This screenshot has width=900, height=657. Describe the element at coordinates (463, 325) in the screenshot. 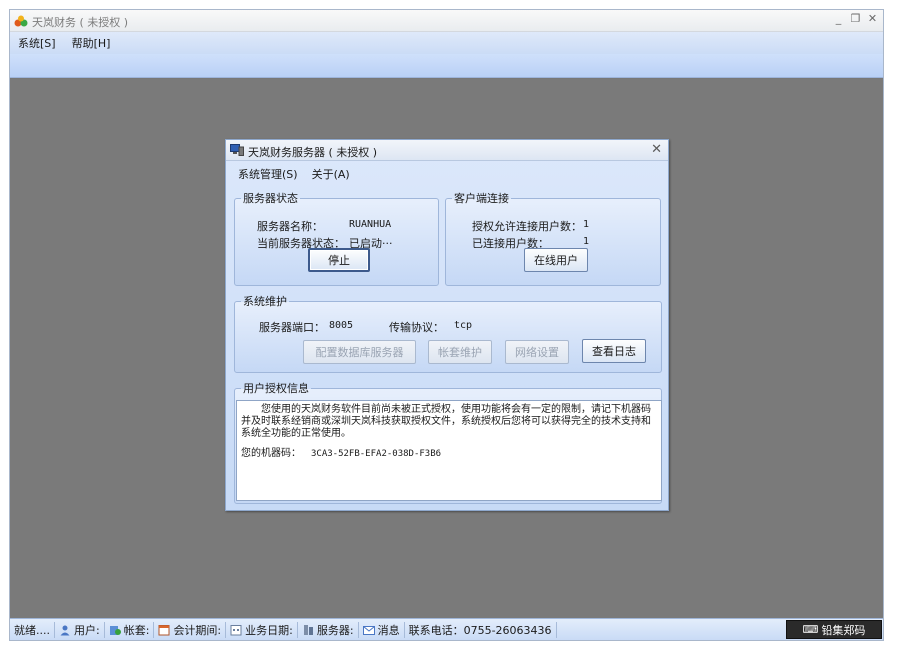

I see `protocol-value: tcp` at that location.